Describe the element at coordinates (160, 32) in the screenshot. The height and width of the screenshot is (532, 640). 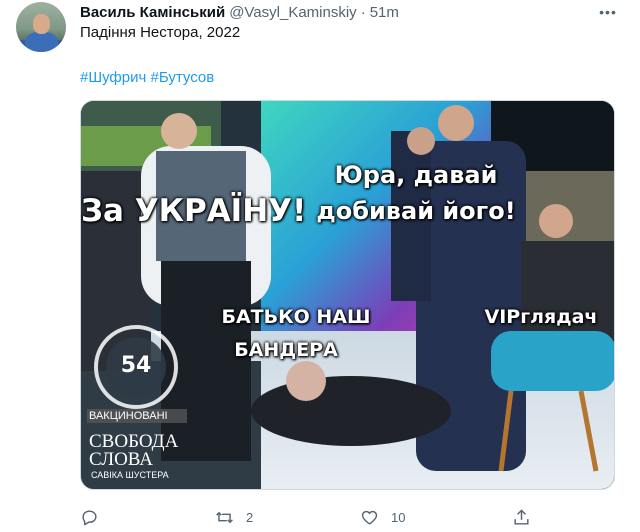
I see `tweet-text: Падіння Нестора, 2022` at that location.